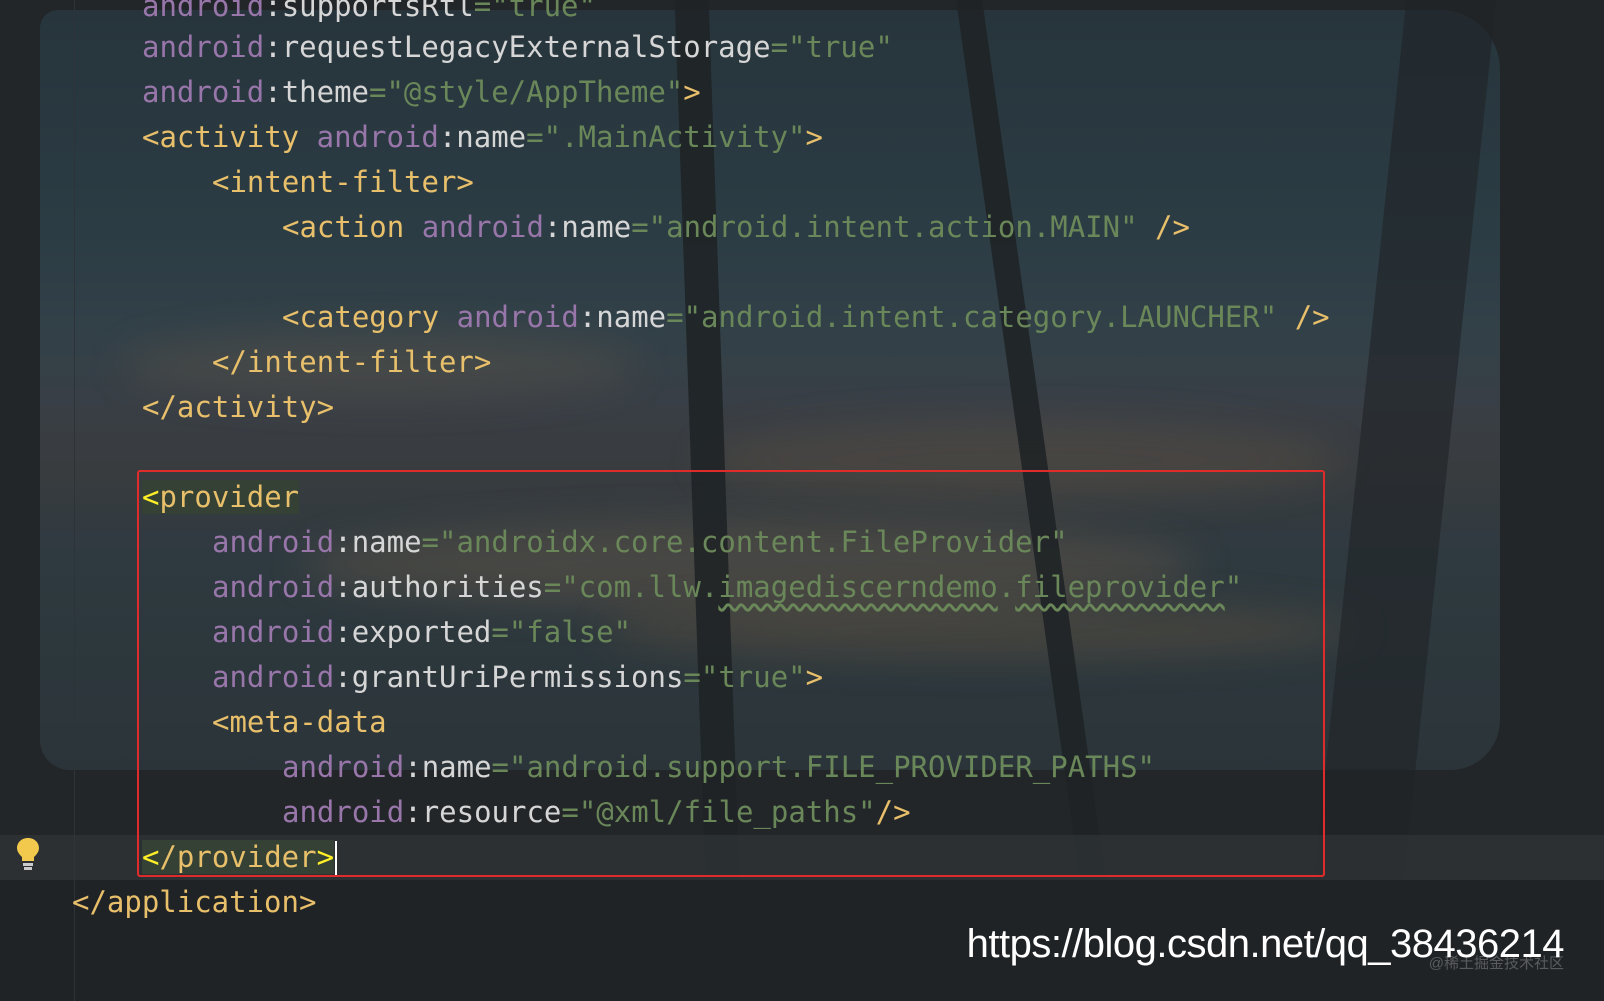  I want to click on code-token-tag: <category, so click(369, 317).